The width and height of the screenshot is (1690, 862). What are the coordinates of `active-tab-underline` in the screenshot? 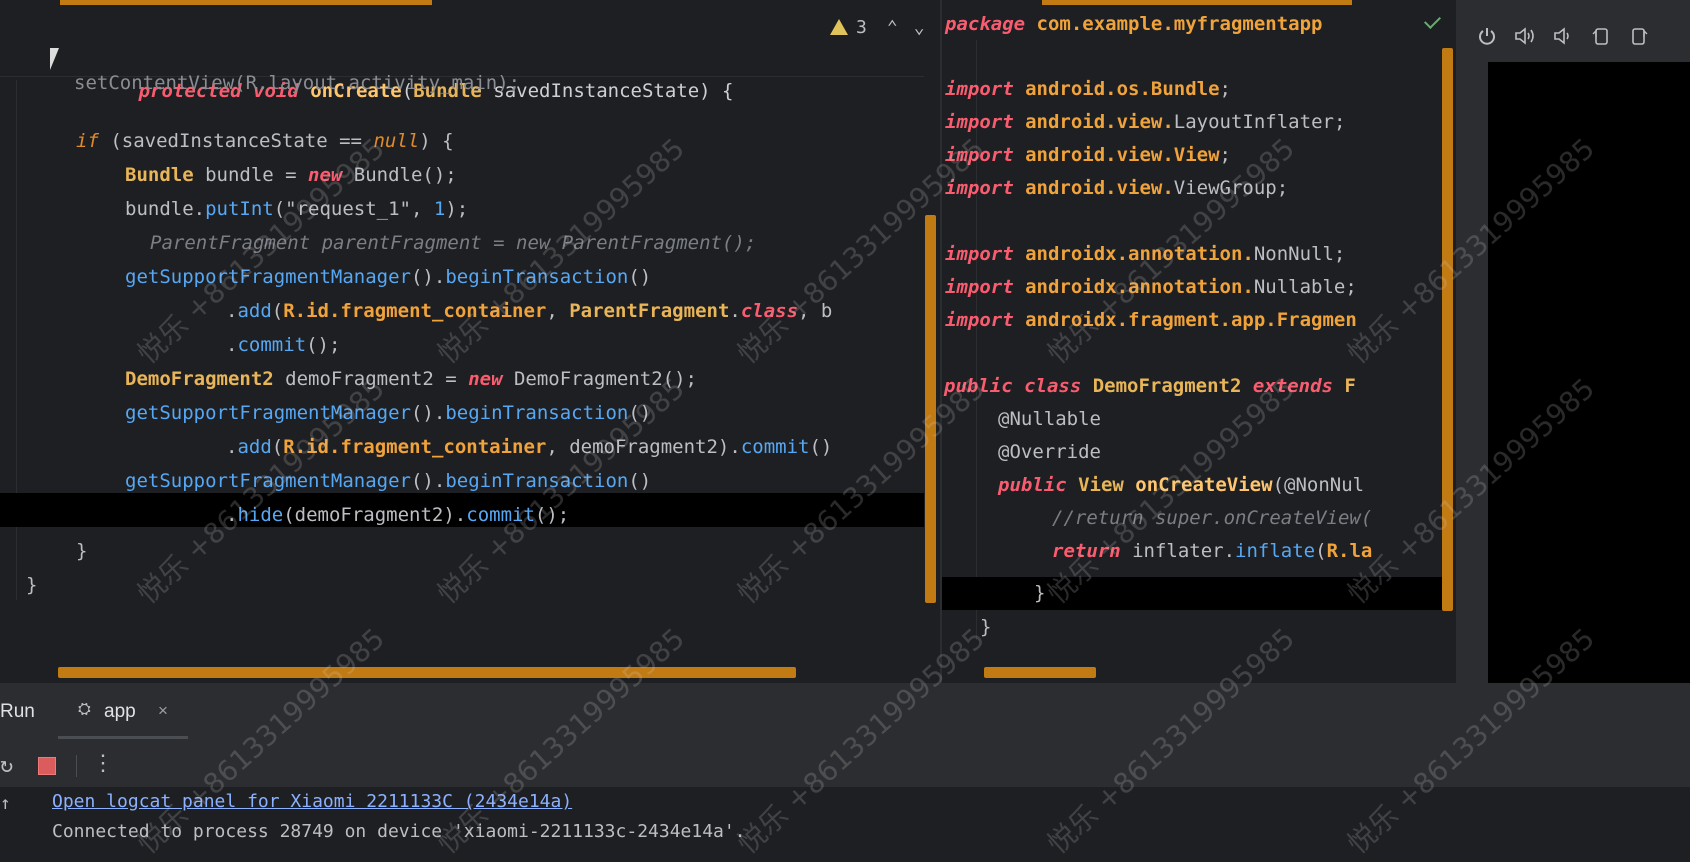 It's located at (123, 737).